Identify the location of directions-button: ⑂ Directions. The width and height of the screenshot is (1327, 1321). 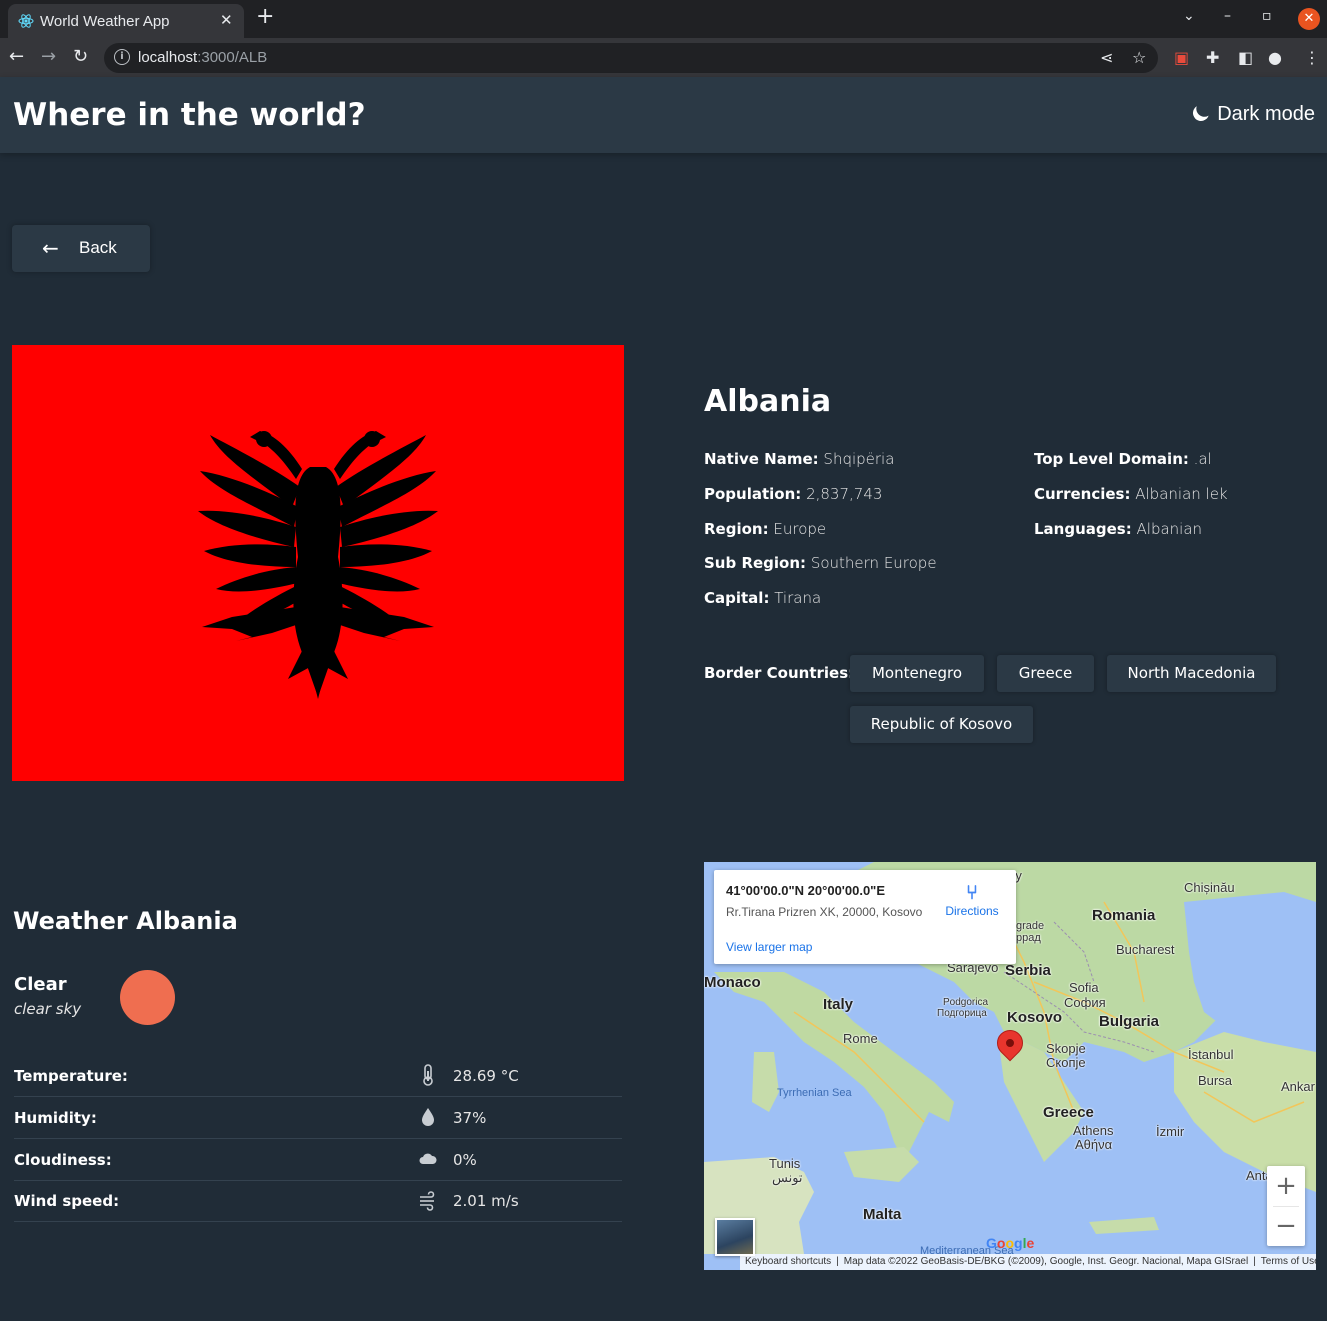
(972, 899).